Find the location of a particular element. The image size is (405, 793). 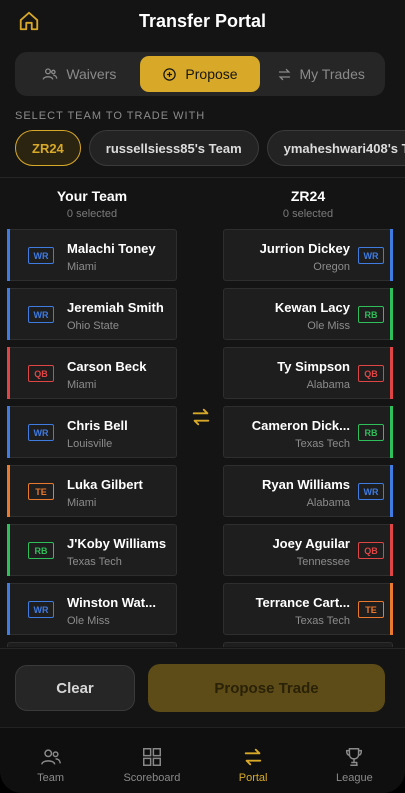

home-button is located at coordinates (29, 21).